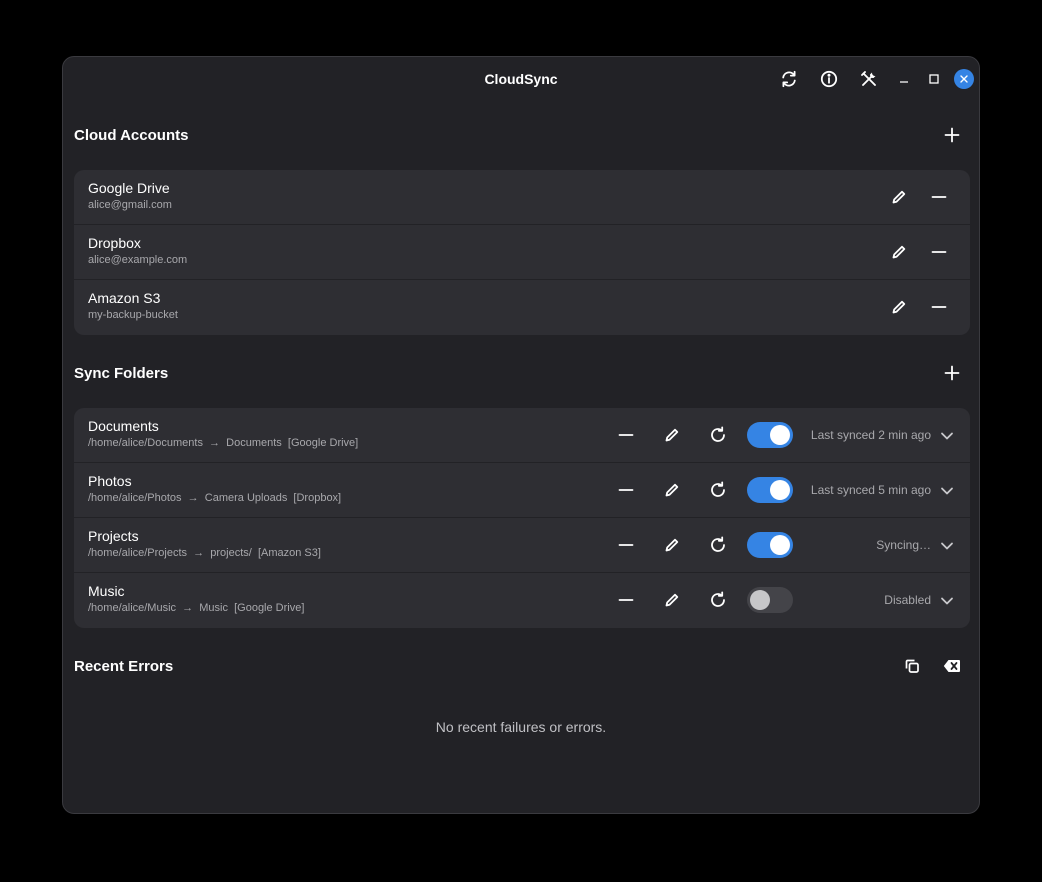  I want to click on preferences-button, so click(869, 79).